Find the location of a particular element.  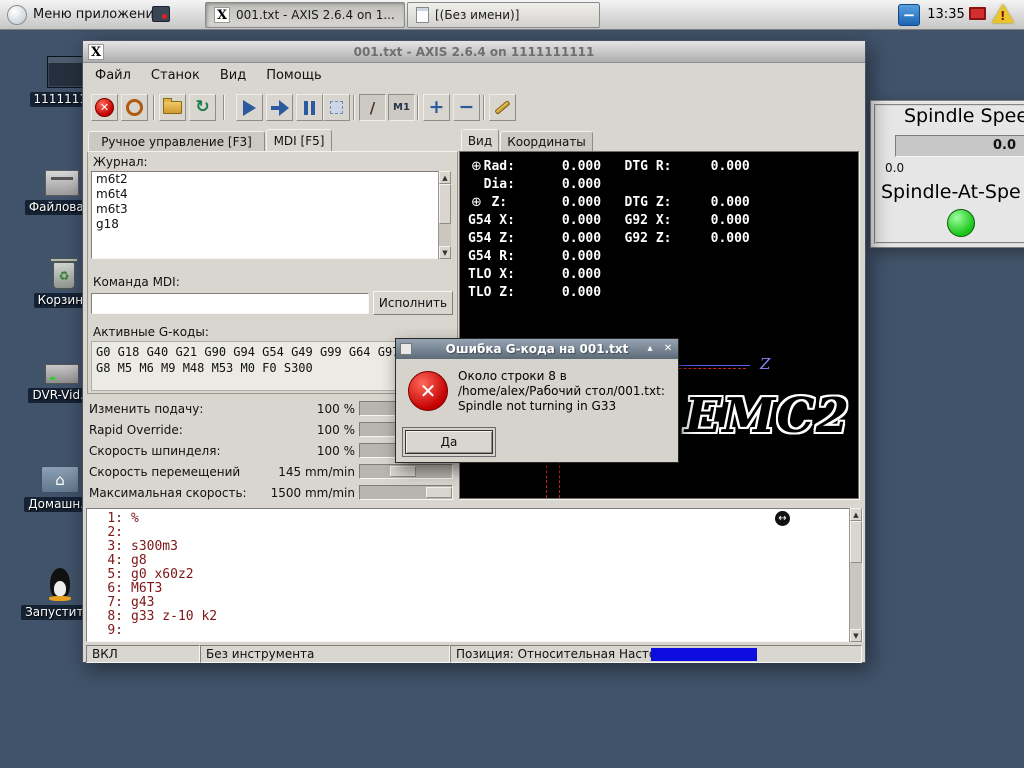

mdi-history-list: m6t2 m6t4 m6t3 g18 is located at coordinates (271, 215).